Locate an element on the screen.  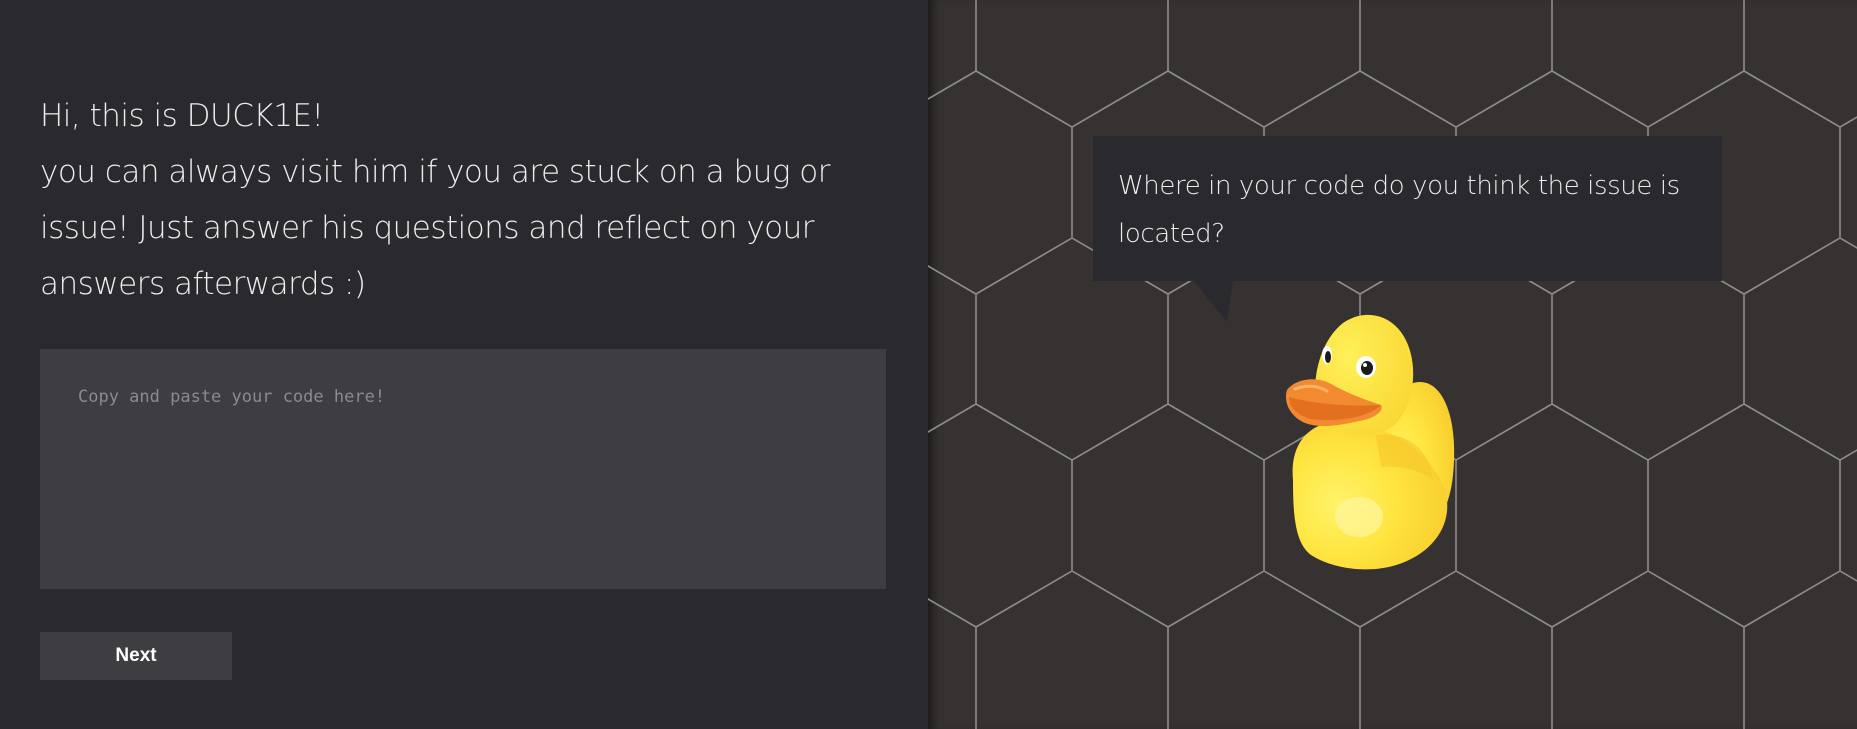
greeting-text: Hi, this is DUCK1E! is located at coordinates (182, 116).